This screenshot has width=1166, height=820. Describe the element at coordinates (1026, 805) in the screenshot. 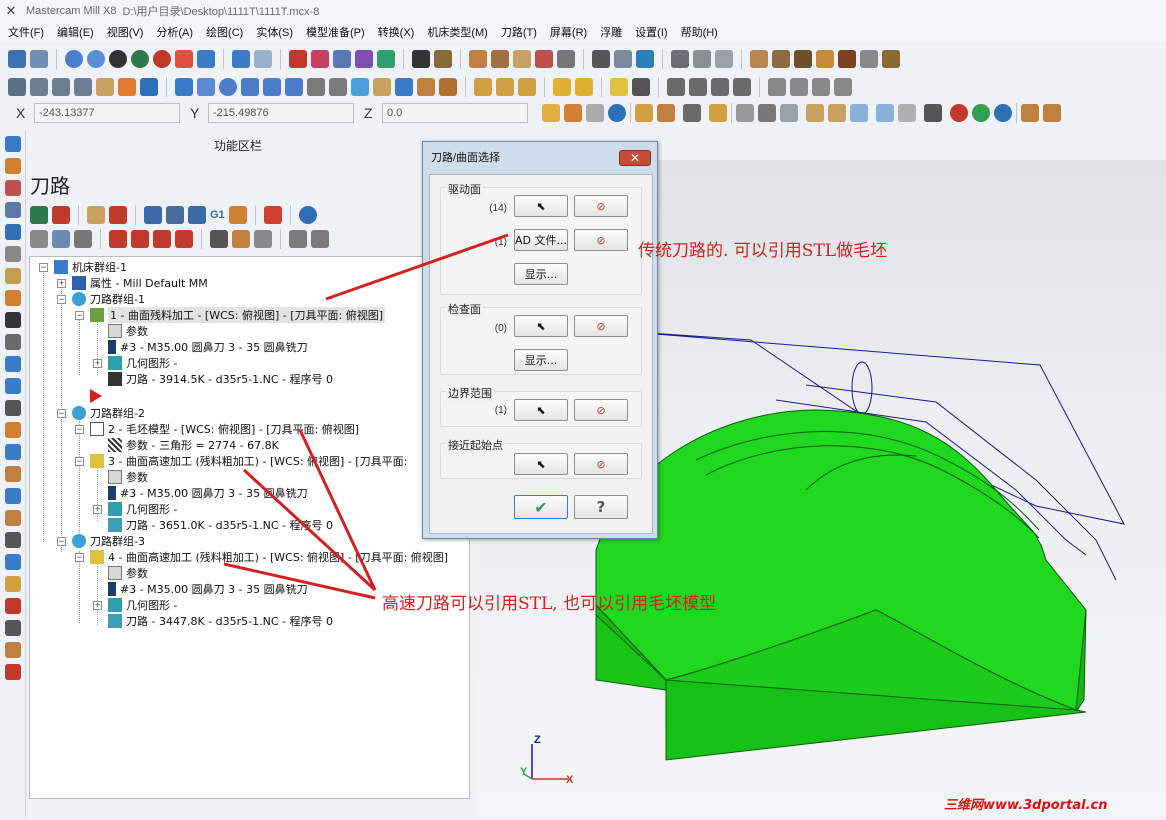

I see `watermark: 三维网www.3dportal.cn` at that location.